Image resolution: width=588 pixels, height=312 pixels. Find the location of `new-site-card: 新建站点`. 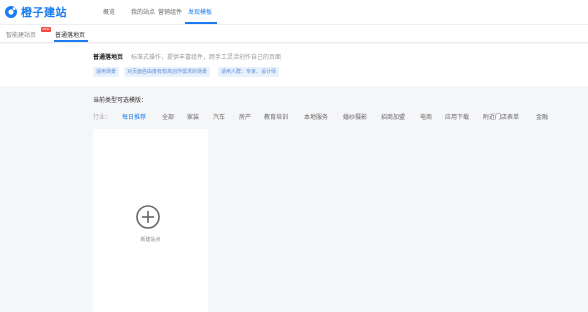

new-site-card: 新建站点 is located at coordinates (150, 220).